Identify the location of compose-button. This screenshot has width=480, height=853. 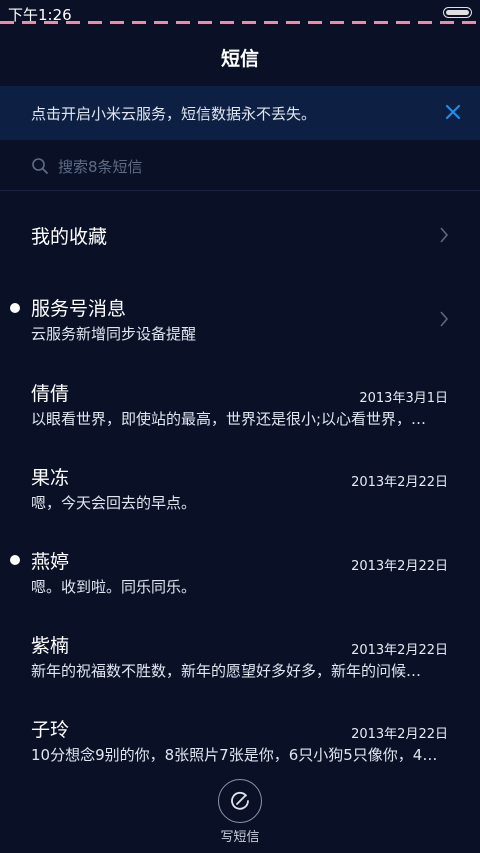
(240, 801).